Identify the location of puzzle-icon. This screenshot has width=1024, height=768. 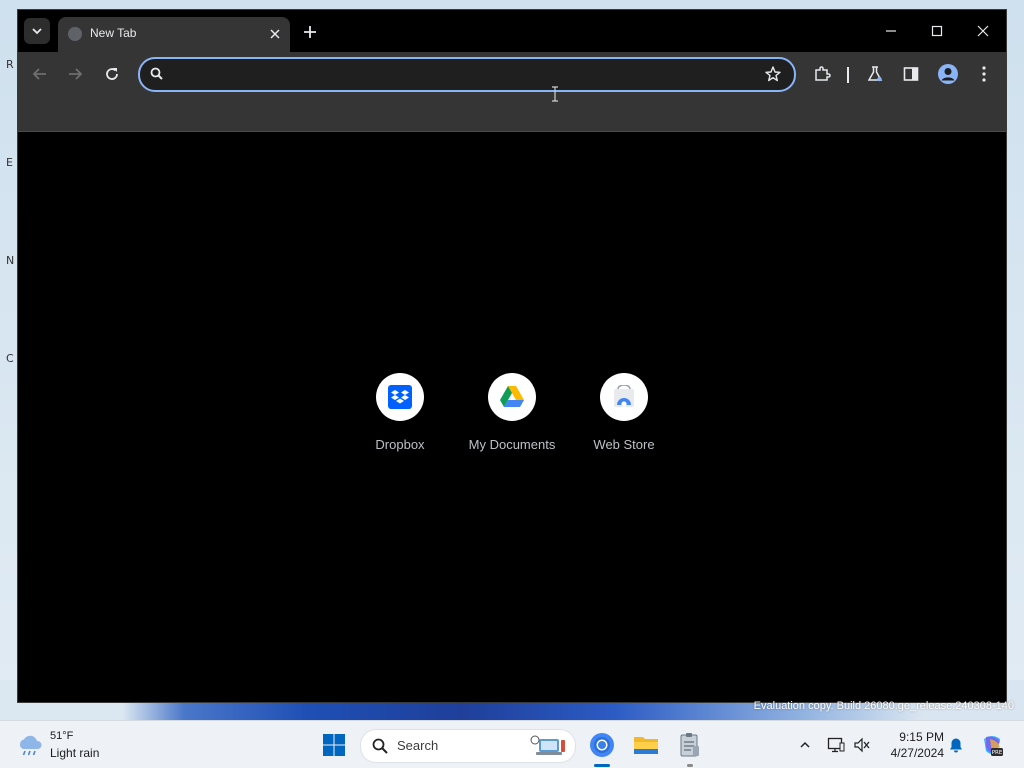
(823, 73).